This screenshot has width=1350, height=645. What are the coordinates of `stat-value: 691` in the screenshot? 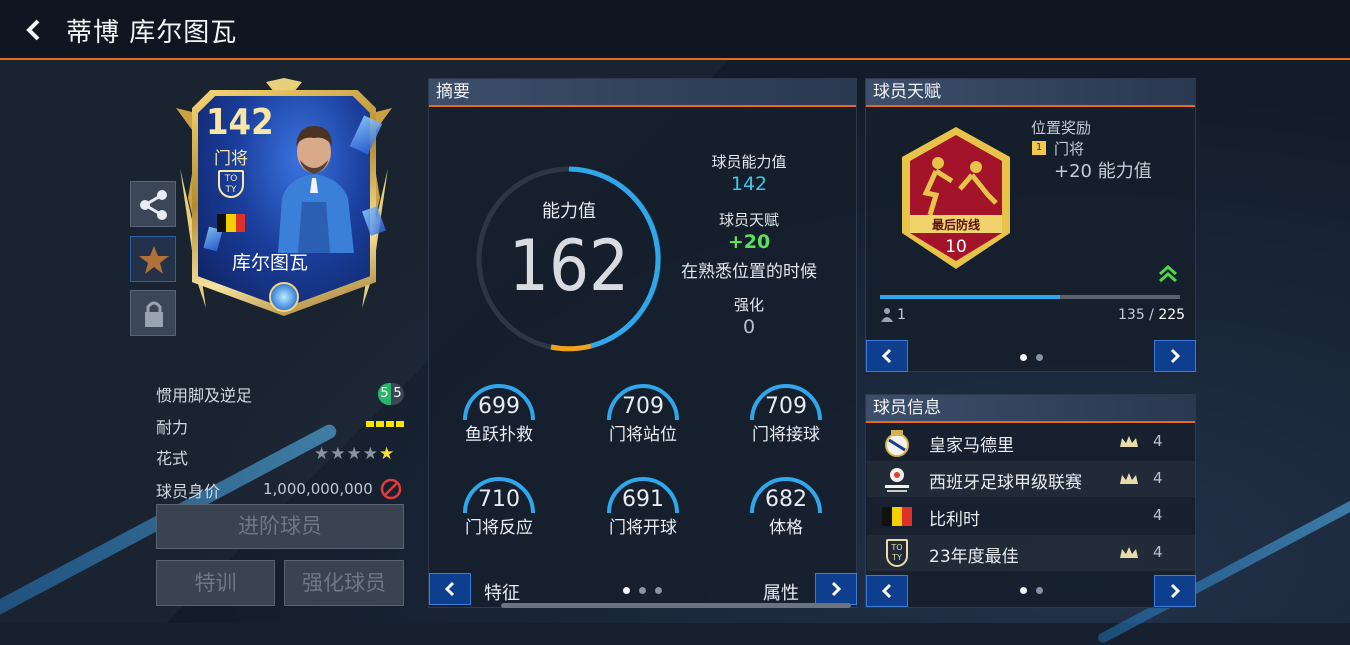 It's located at (643, 499).